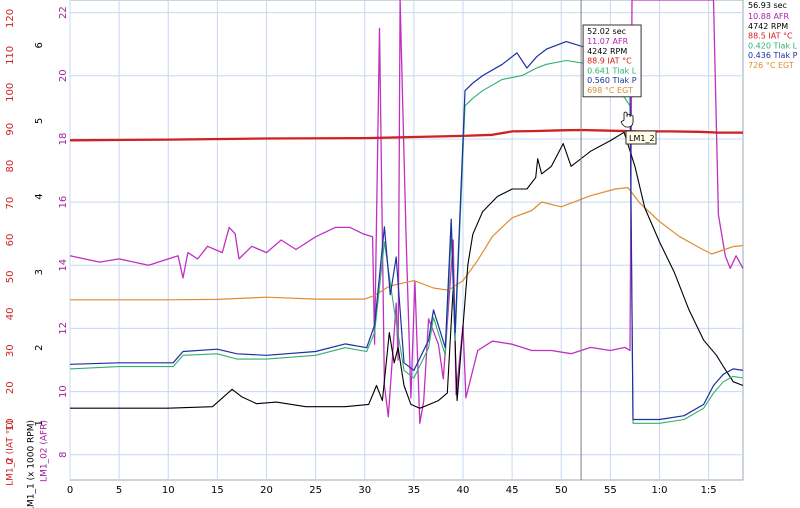 The width and height of the screenshot is (800, 508). I want to click on y-tick-label-afr: 12, so click(63, 328).